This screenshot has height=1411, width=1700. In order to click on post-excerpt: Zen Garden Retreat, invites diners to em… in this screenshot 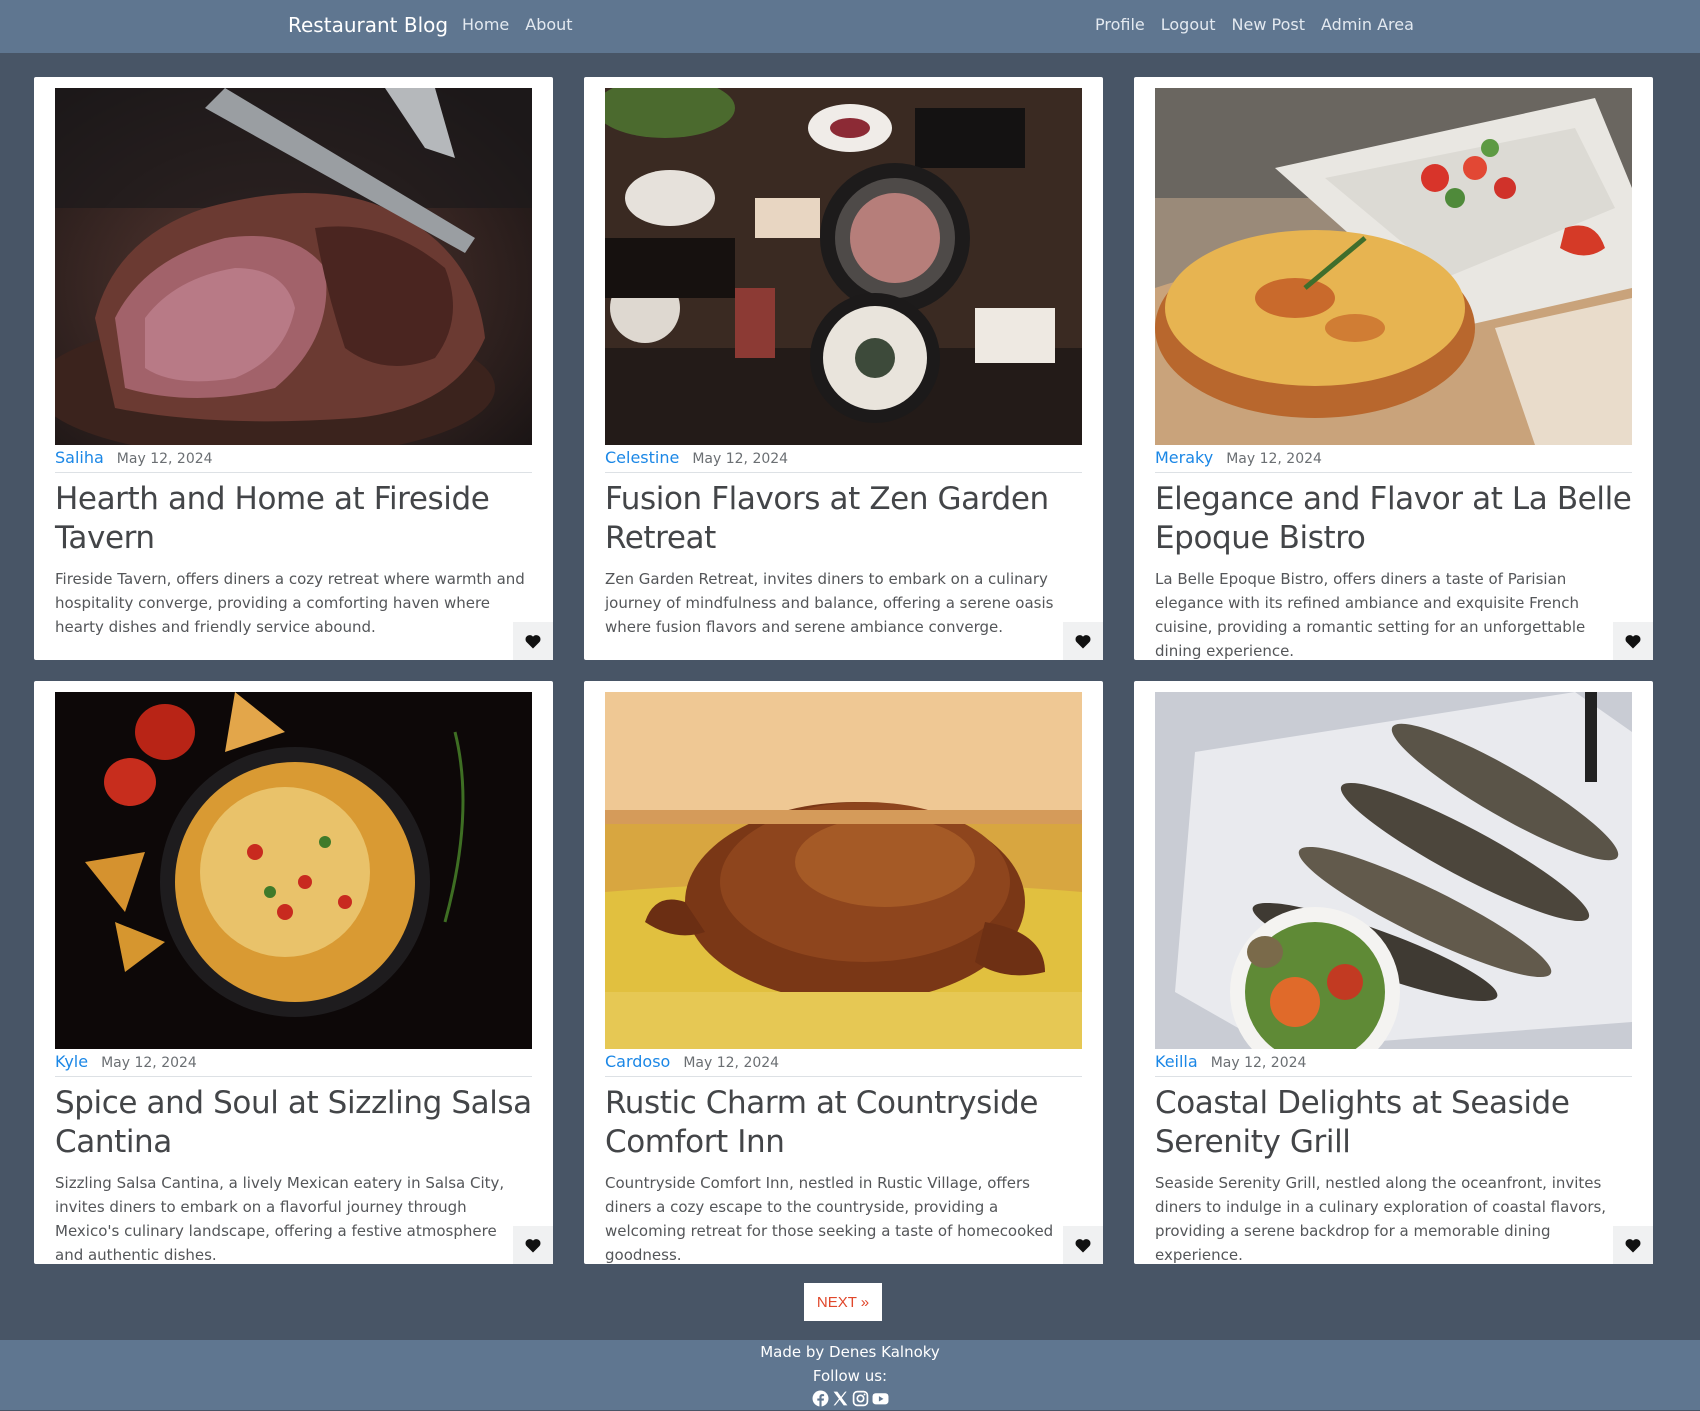, I will do `click(829, 603)`.